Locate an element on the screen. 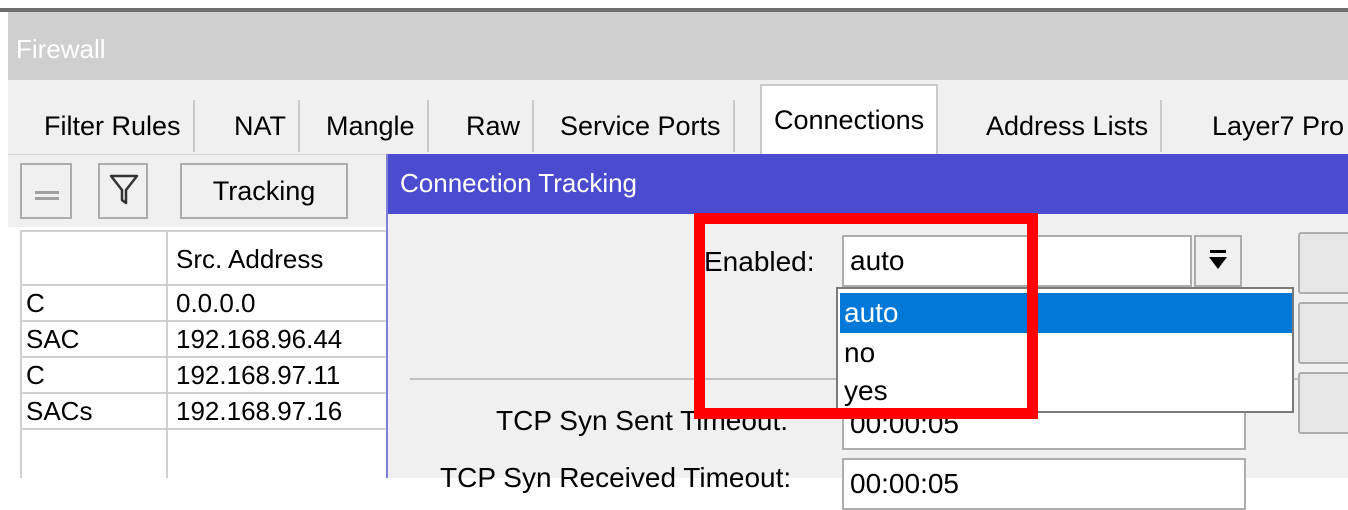 This screenshot has height=510, width=1348. option-yes: yes is located at coordinates (1066, 391).